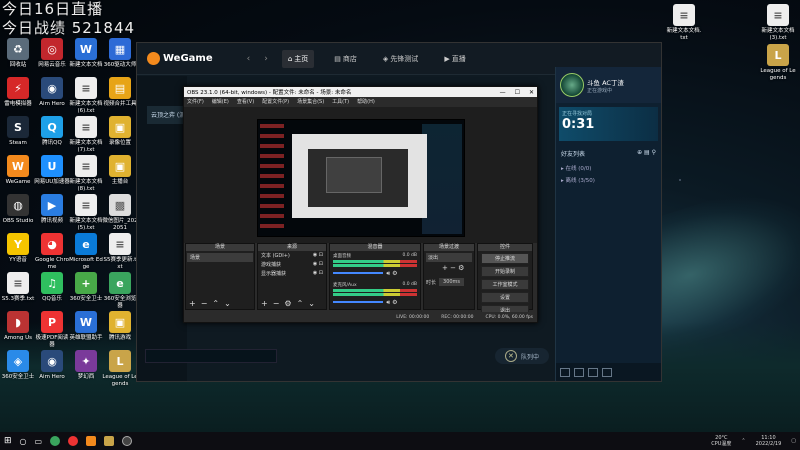 The width and height of the screenshot is (800, 450). What do you see at coordinates (86, 53) in the screenshot?
I see `desktop-icon: W 新建文本文档` at bounding box center [86, 53].